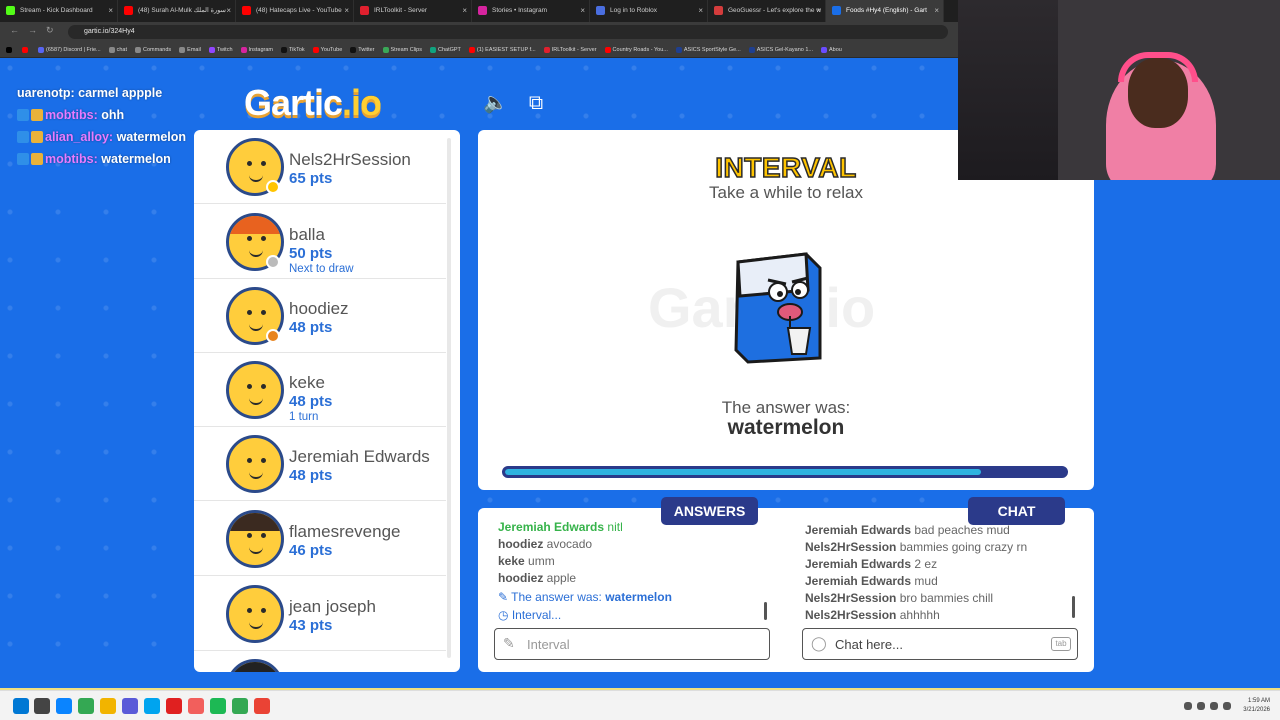 The image size is (1280, 720). I want to click on bookmark-item: Stream Clips, so click(404, 49).